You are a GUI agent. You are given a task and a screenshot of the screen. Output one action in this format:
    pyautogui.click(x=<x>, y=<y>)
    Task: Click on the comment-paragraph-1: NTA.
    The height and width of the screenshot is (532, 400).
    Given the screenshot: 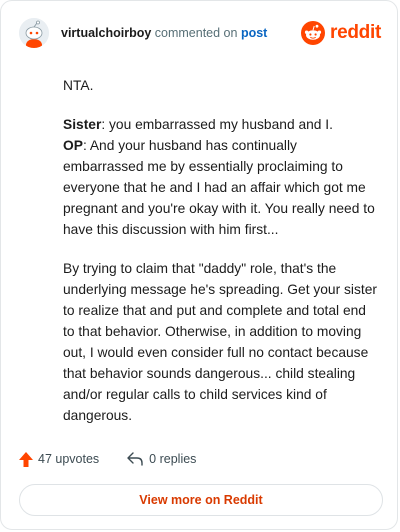 What is the action you would take?
    pyautogui.click(x=78, y=85)
    